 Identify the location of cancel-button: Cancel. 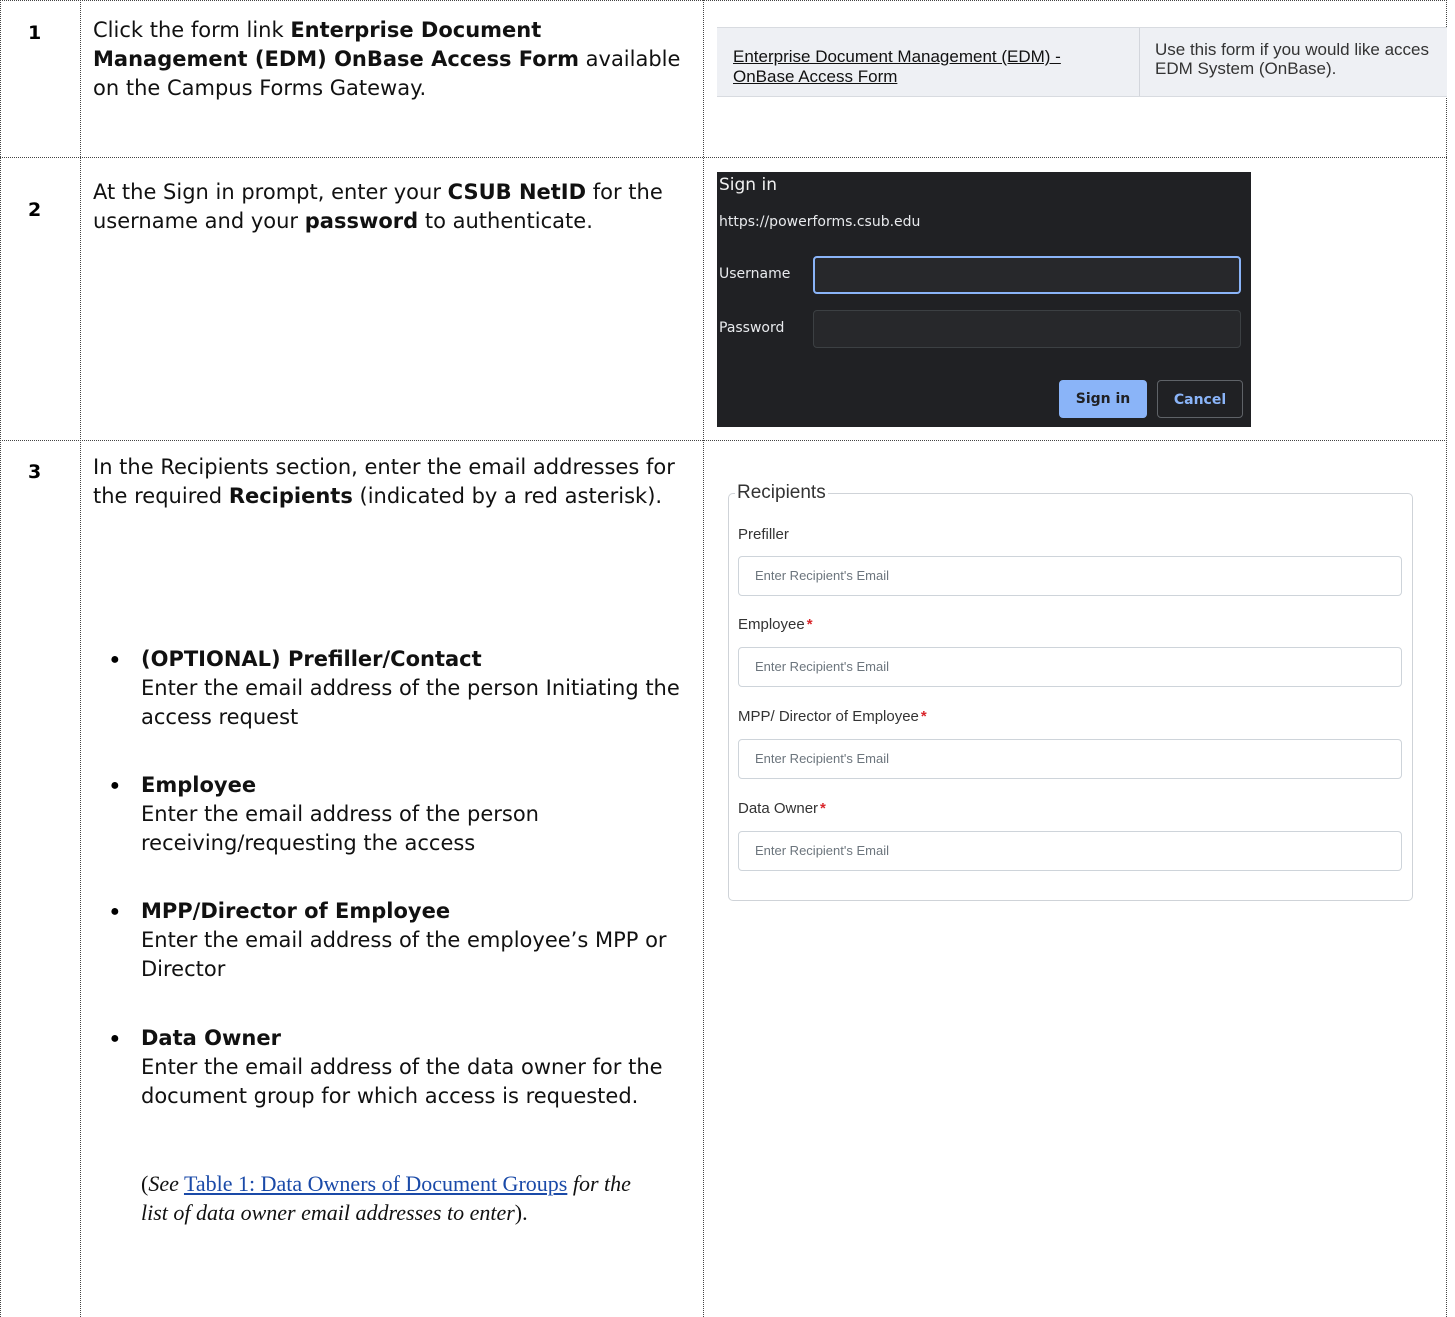
(1200, 399).